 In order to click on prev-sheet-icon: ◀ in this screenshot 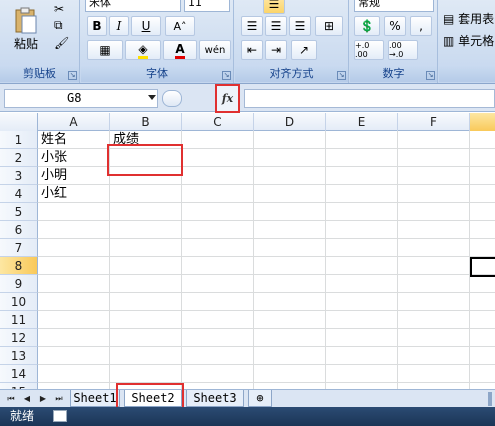, I will do `click(27, 399)`.